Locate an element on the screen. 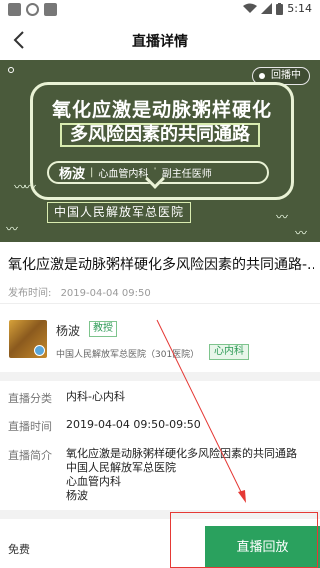 Image resolution: width=320 pixels, height=568 pixels. app-icon is located at coordinates (50, 9).